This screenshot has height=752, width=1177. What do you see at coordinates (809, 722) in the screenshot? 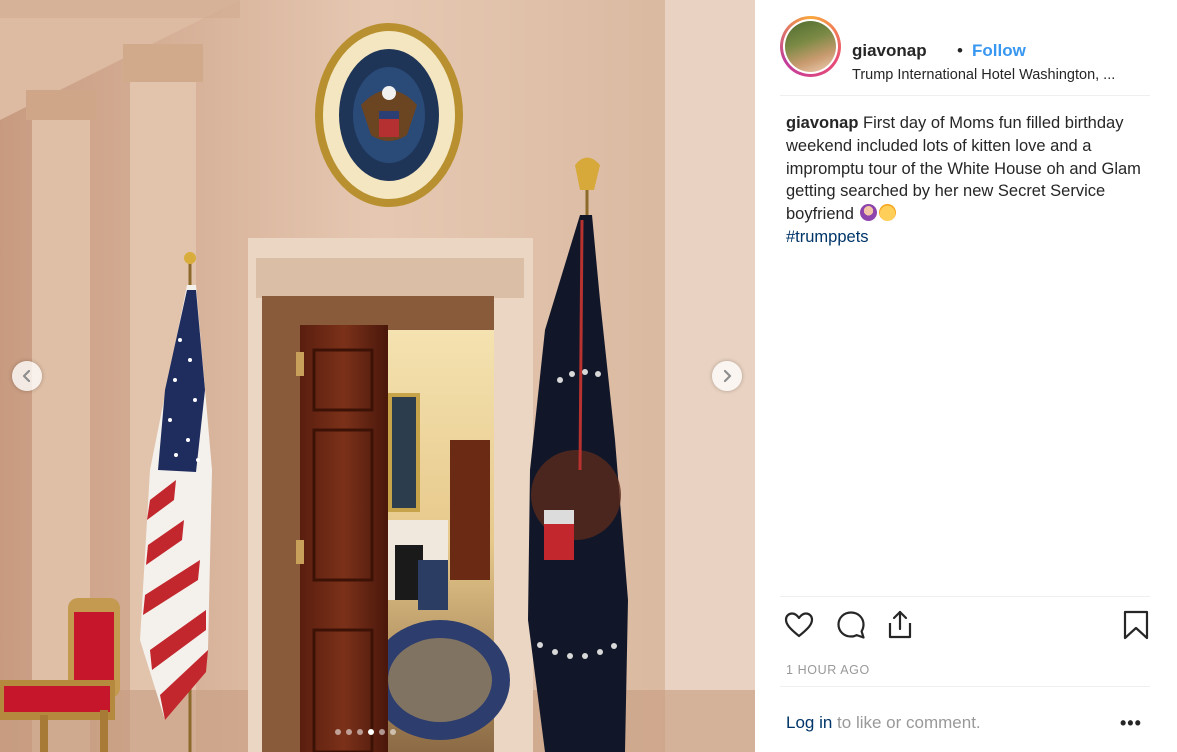
I see `login-link: Log in` at bounding box center [809, 722].